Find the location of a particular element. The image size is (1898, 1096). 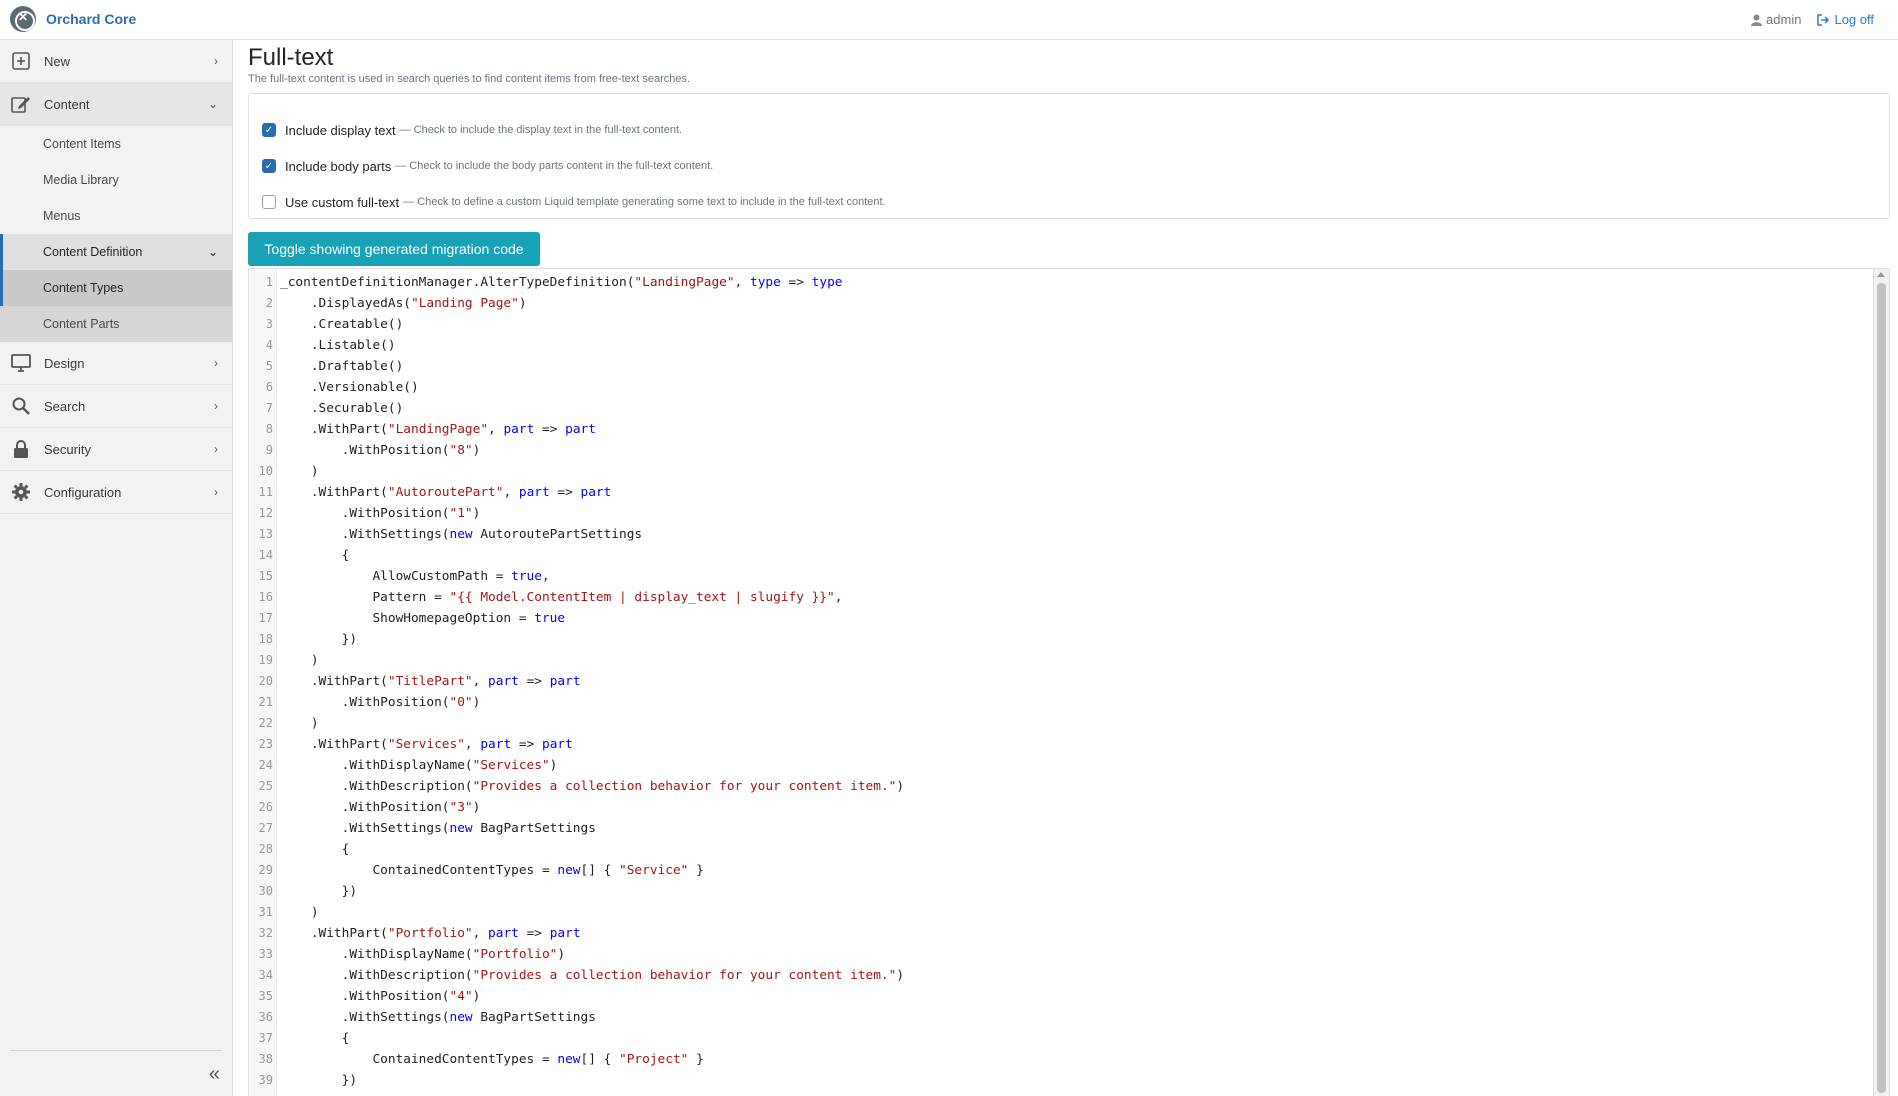

line-number: 21 is located at coordinates (265, 702).